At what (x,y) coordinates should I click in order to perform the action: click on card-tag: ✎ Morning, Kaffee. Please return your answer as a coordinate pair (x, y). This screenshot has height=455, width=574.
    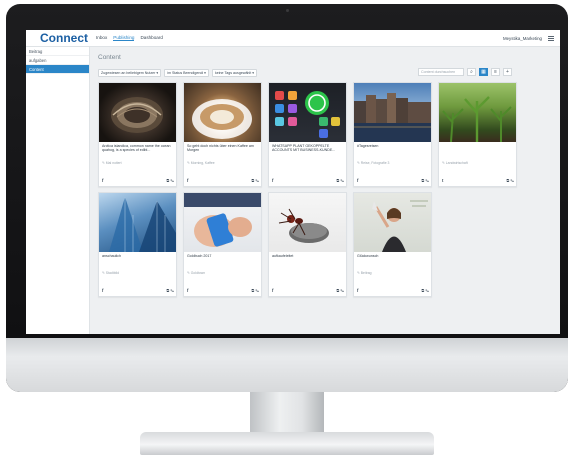
    Looking at the image, I should click on (201, 163).